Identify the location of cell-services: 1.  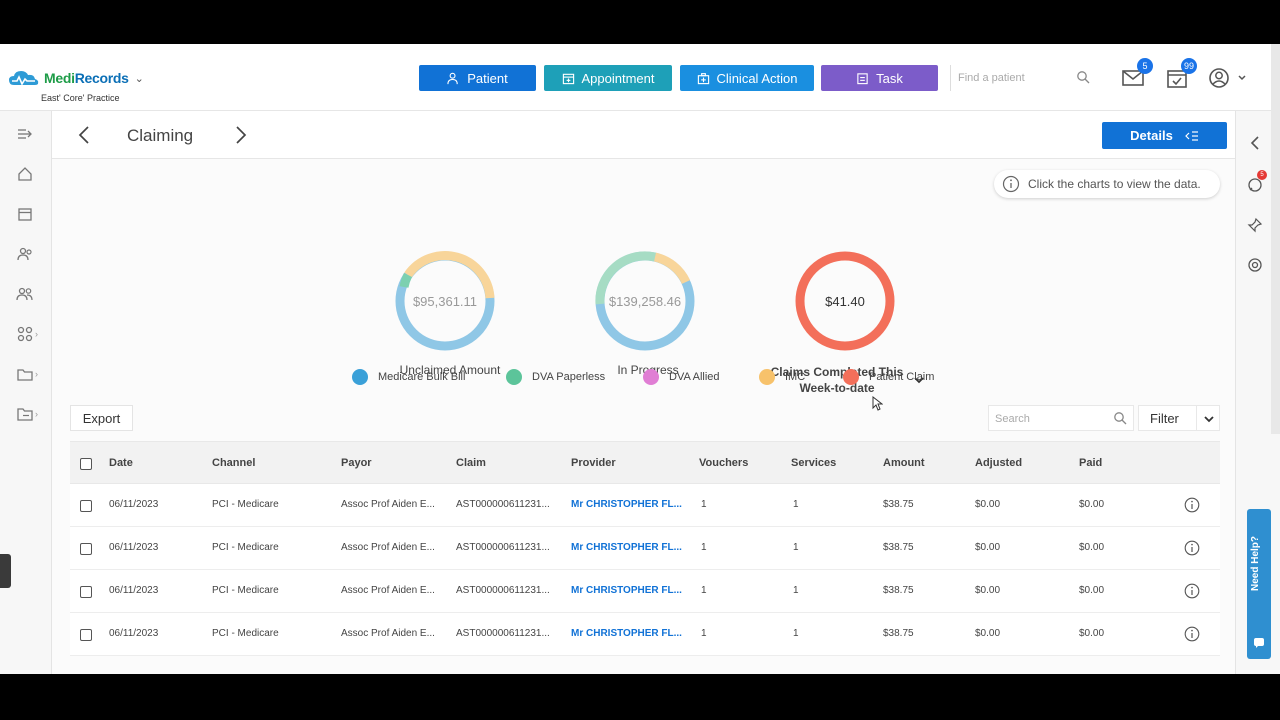
(796, 590).